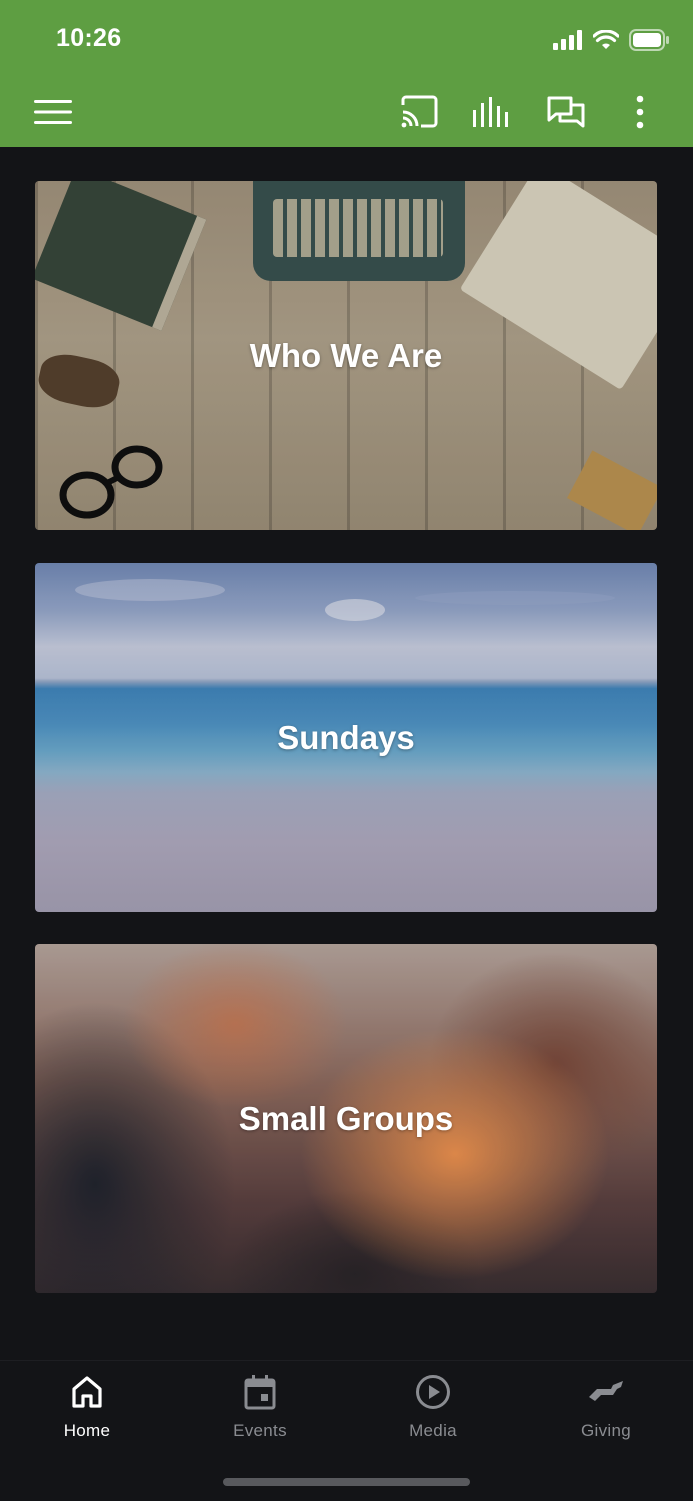 This screenshot has width=693, height=1501. I want to click on tab-home: Home, so click(87, 1408).